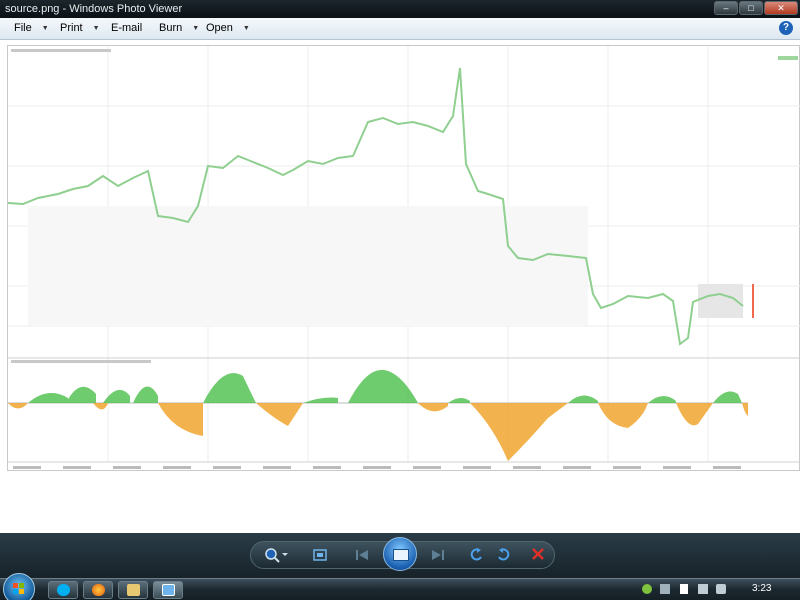 This screenshot has height=600, width=800. What do you see at coordinates (171, 28) in the screenshot?
I see `menu-burn-label: Burn` at bounding box center [171, 28].